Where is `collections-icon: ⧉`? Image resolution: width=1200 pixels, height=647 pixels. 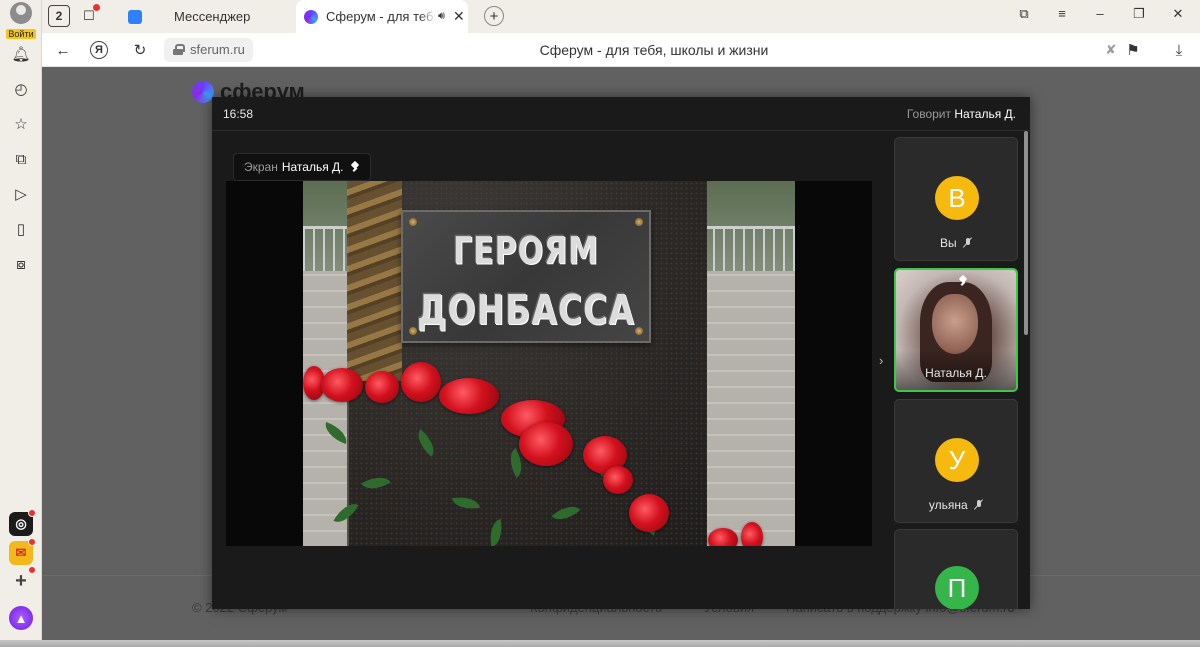 collections-icon: ⧉ is located at coordinates (21, 159).